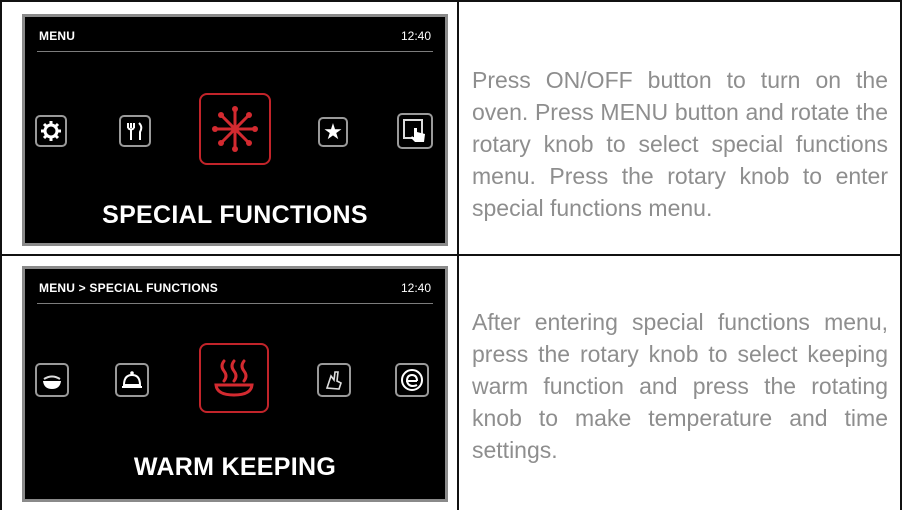 This screenshot has height=510, width=902. What do you see at coordinates (1, 255) in the screenshot?
I see `table-border-left` at bounding box center [1, 255].